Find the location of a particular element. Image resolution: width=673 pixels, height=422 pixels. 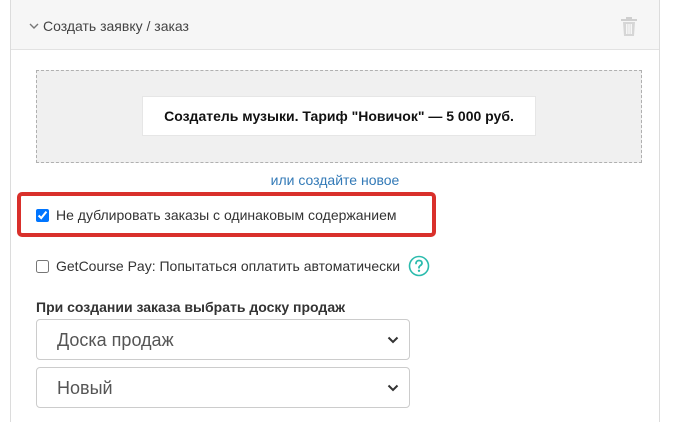

create-new-link: или создайте новое is located at coordinates (335, 180).